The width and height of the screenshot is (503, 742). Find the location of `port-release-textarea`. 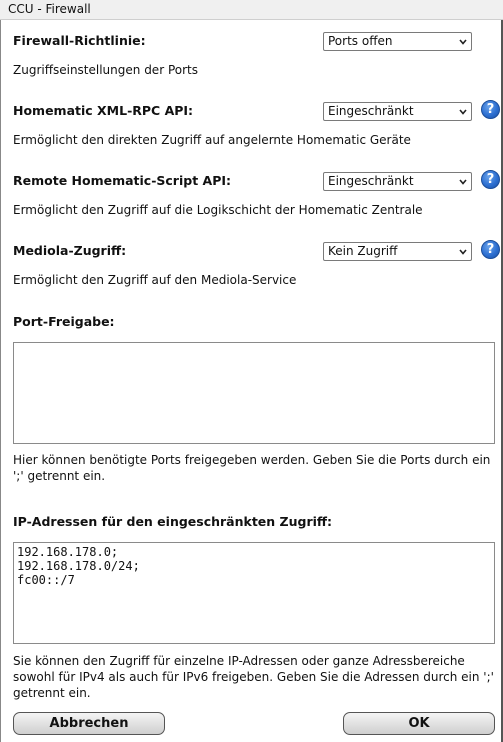

port-release-textarea is located at coordinates (254, 393).